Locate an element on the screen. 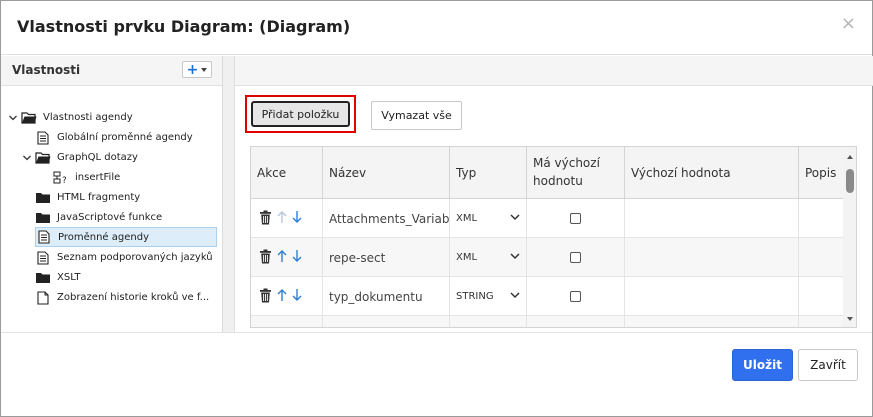  tree-item-agenda-variables: Proměnné agendy is located at coordinates (126, 237).